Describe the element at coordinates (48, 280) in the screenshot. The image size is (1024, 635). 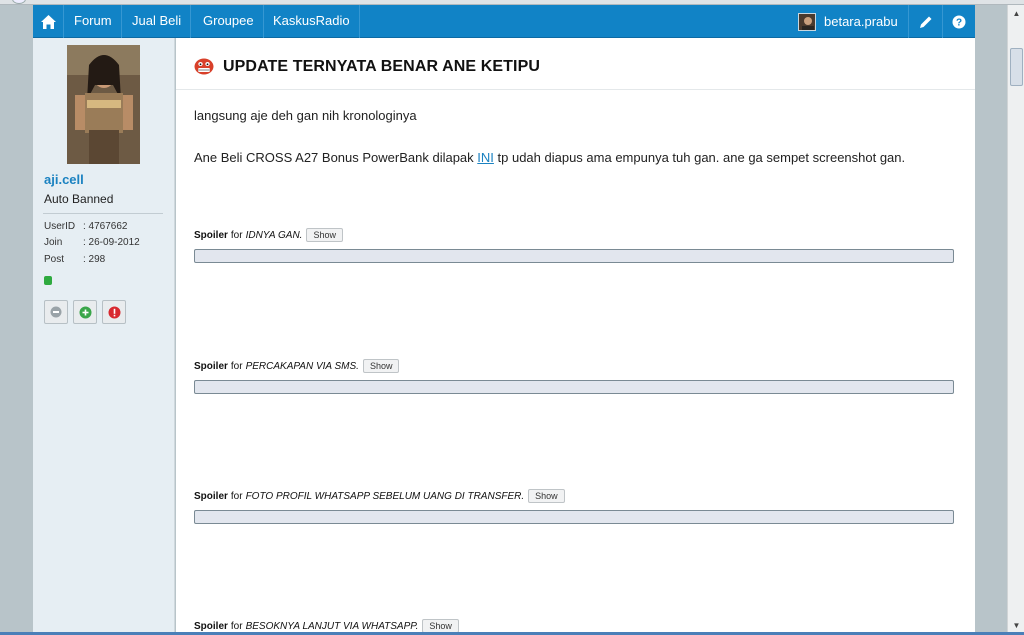
I see `online-status-icon` at that location.